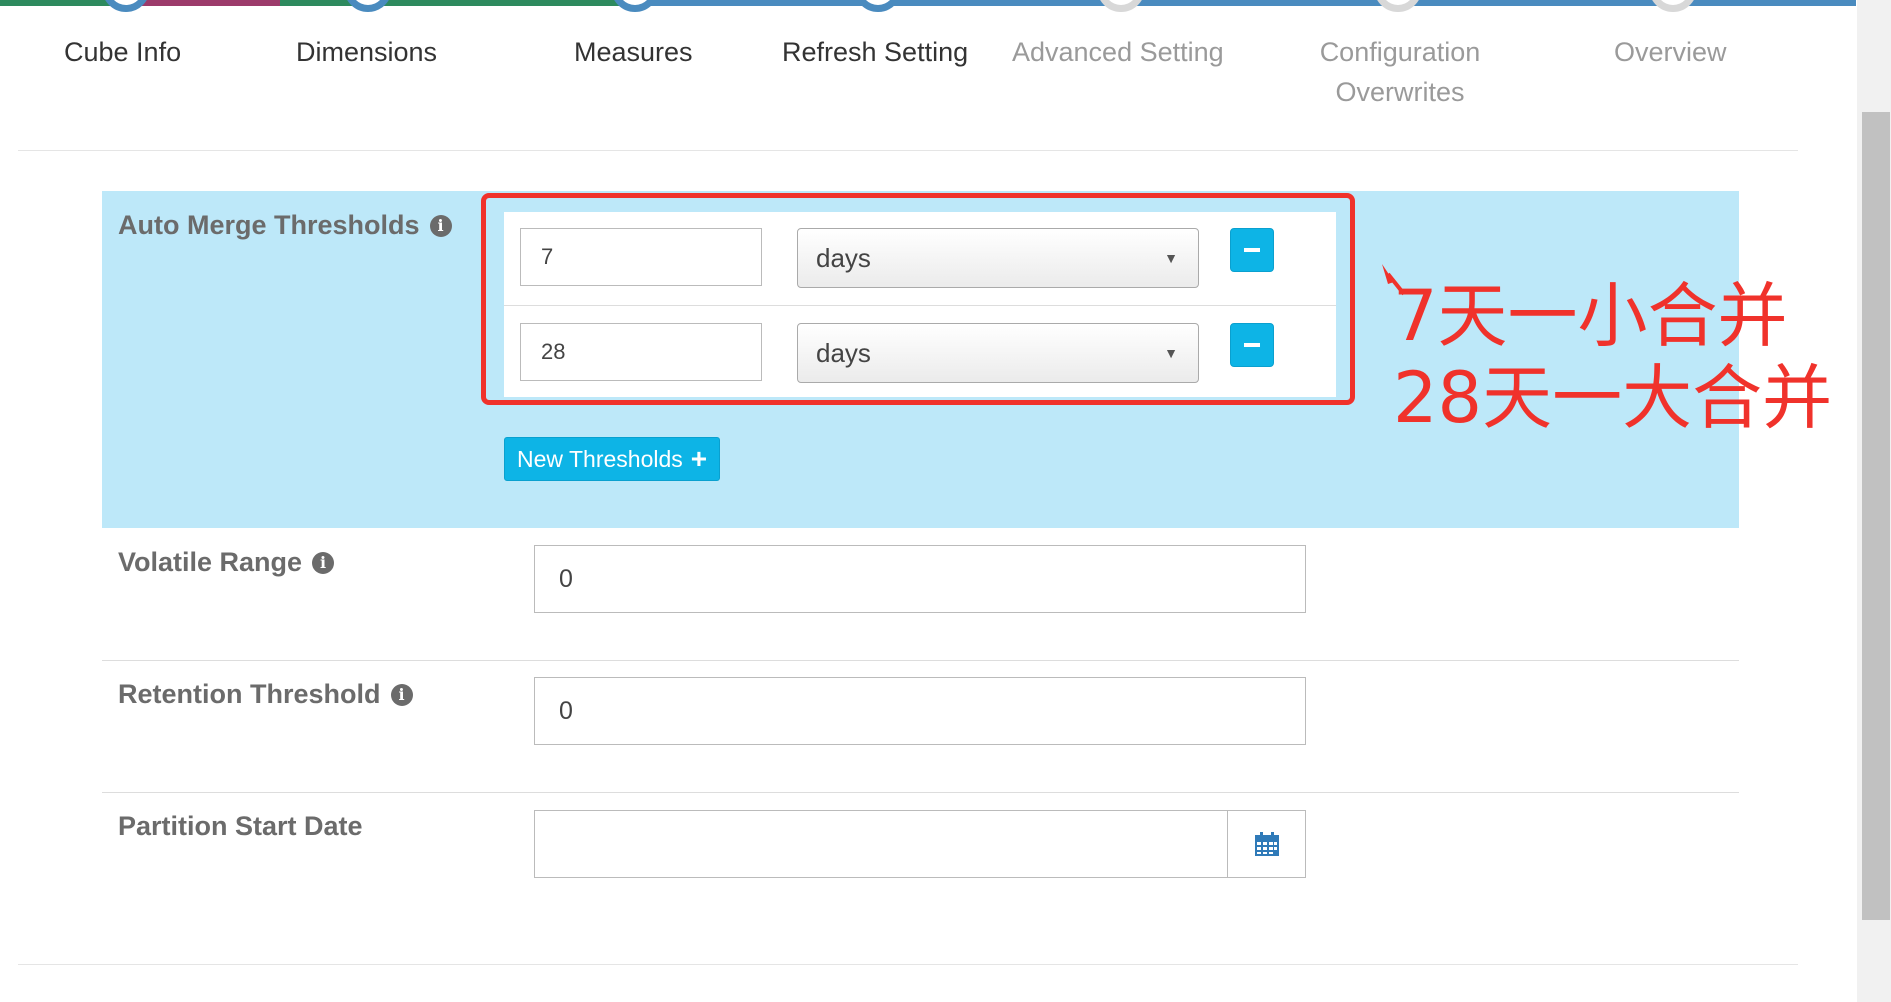 This screenshot has width=1891, height=1002. I want to click on new-thresholds-label: New Thresholds, so click(600, 458).